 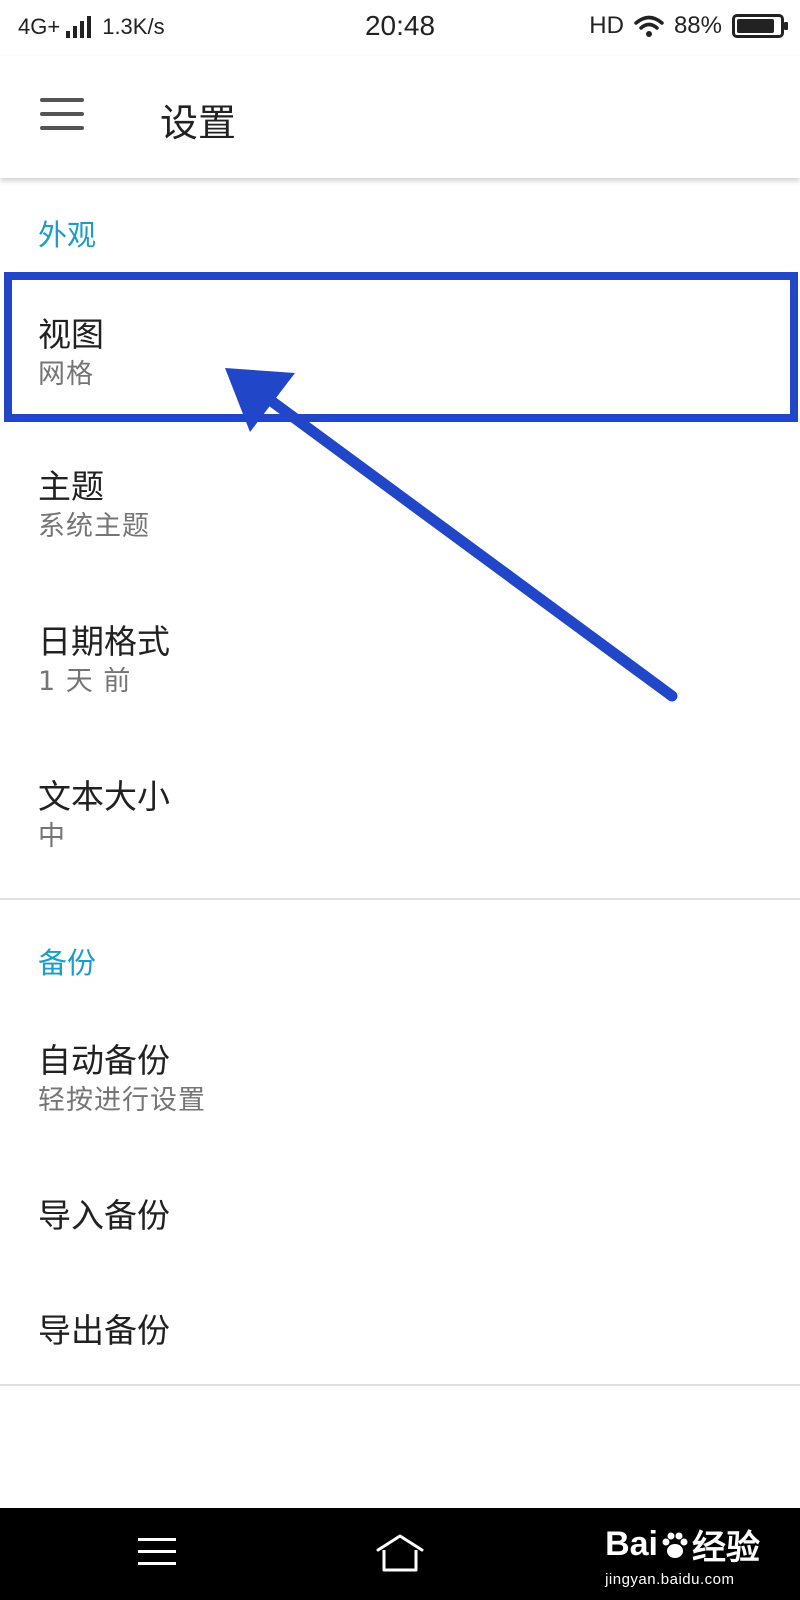 I want to click on setting-title: 自动备份, so click(x=104, y=1060).